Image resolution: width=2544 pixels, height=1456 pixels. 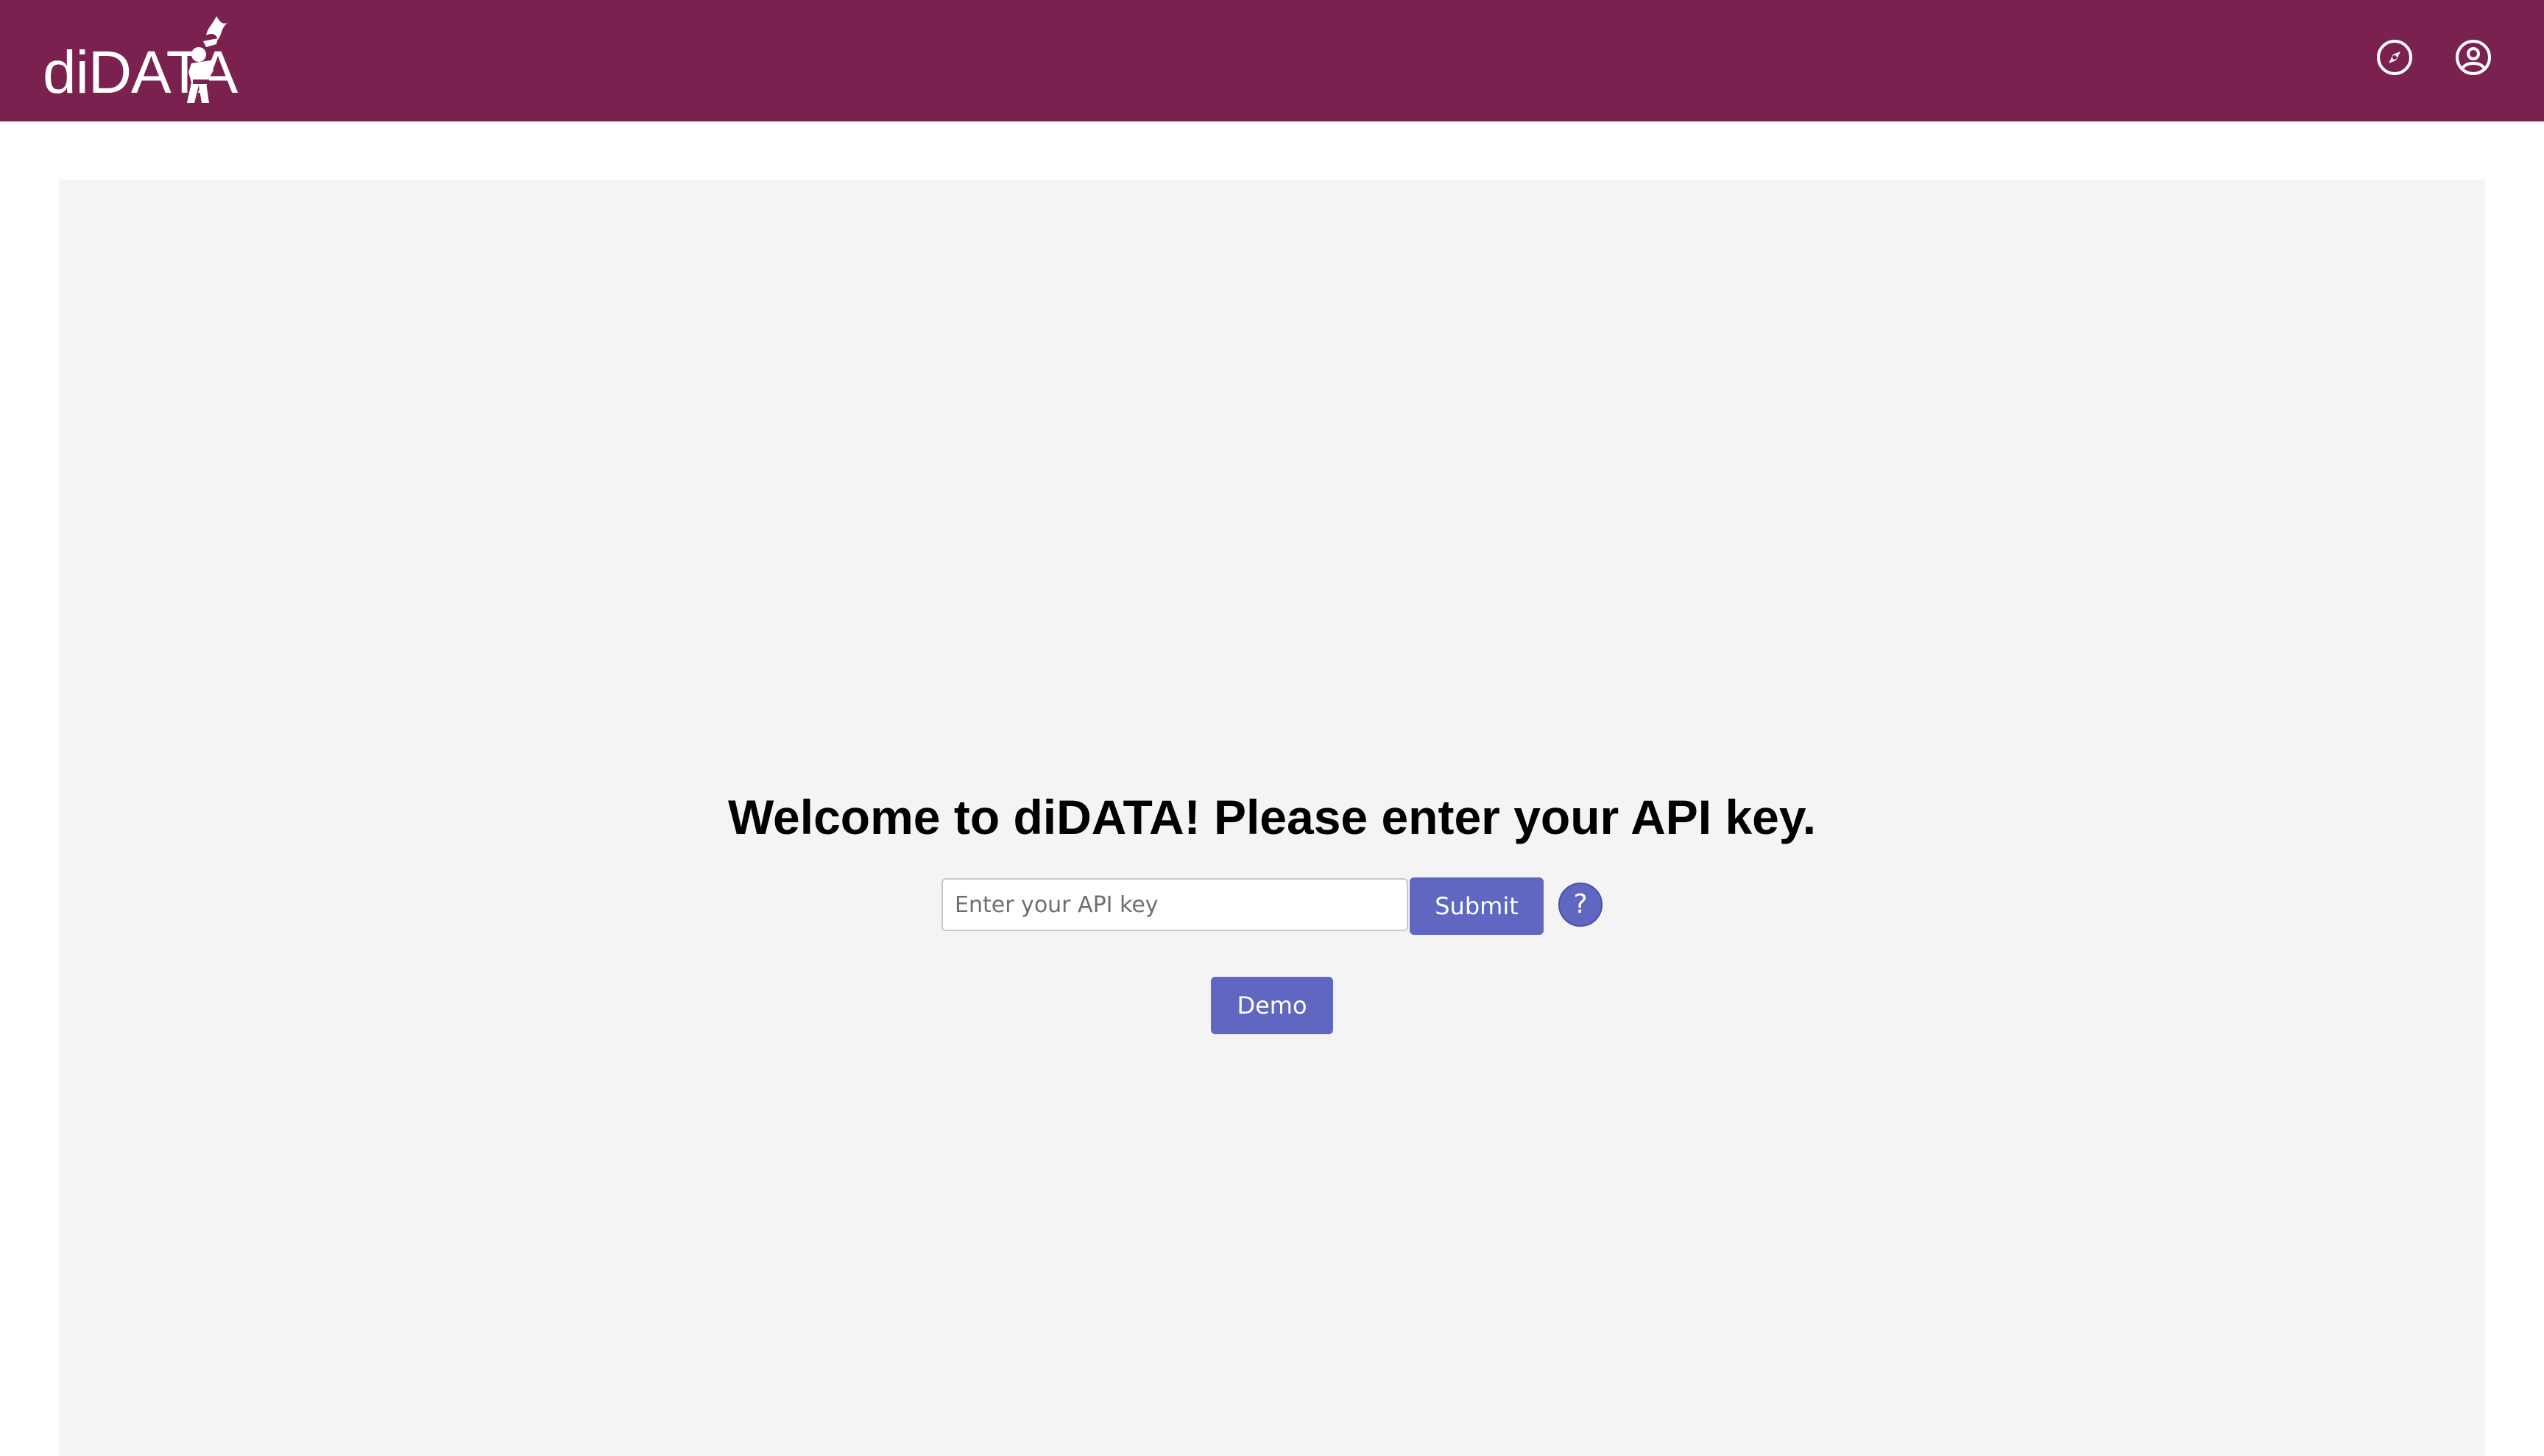 What do you see at coordinates (140, 59) in the screenshot?
I see `logo: diDATA` at bounding box center [140, 59].